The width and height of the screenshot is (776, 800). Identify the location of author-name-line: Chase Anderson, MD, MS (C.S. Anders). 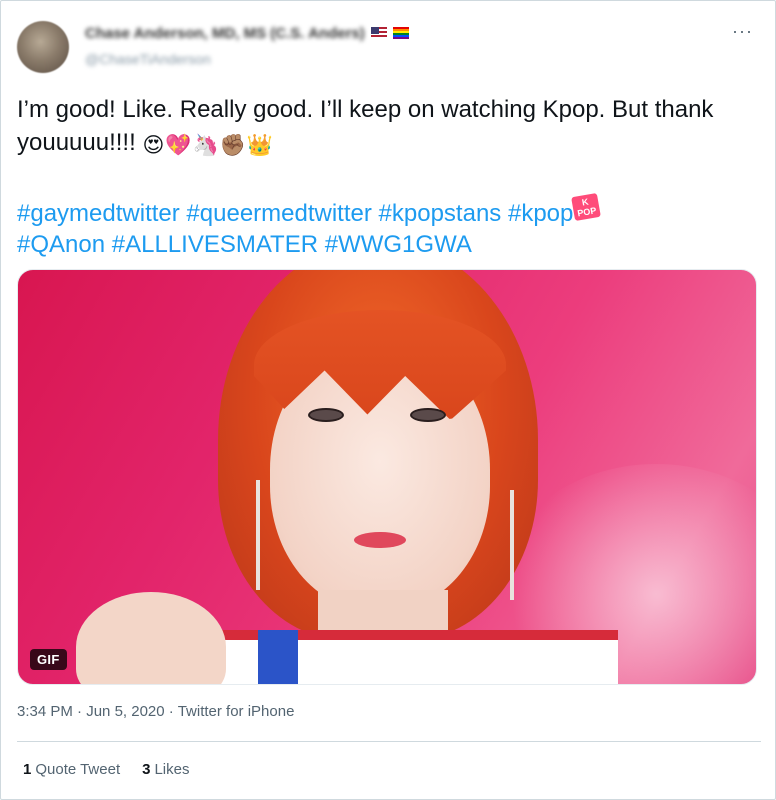
(247, 33).